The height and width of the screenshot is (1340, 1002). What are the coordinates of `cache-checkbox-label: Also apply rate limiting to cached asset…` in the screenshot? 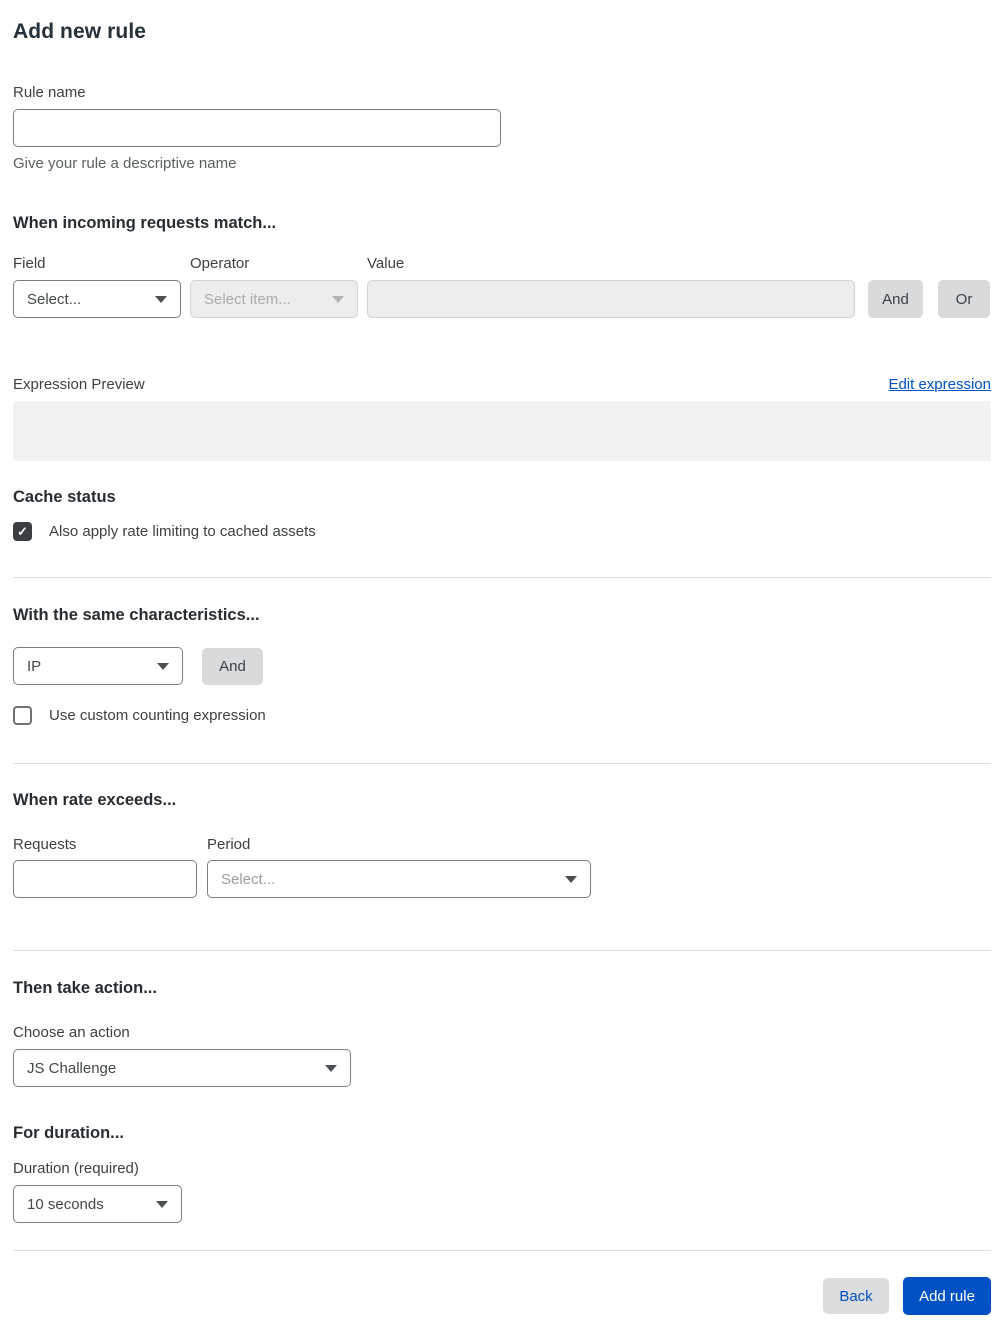 It's located at (182, 531).